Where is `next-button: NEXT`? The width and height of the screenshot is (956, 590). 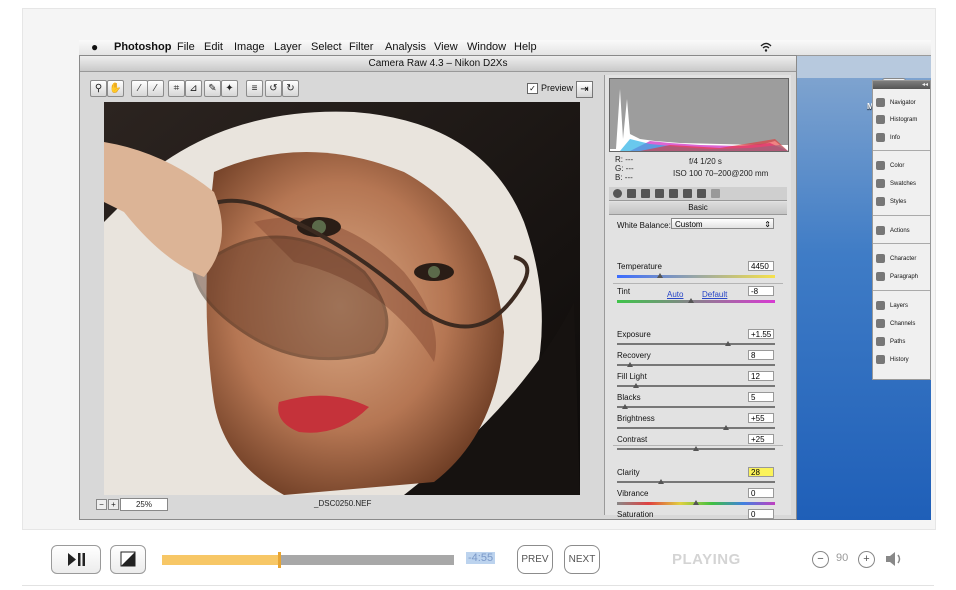
next-button: NEXT is located at coordinates (582, 559).